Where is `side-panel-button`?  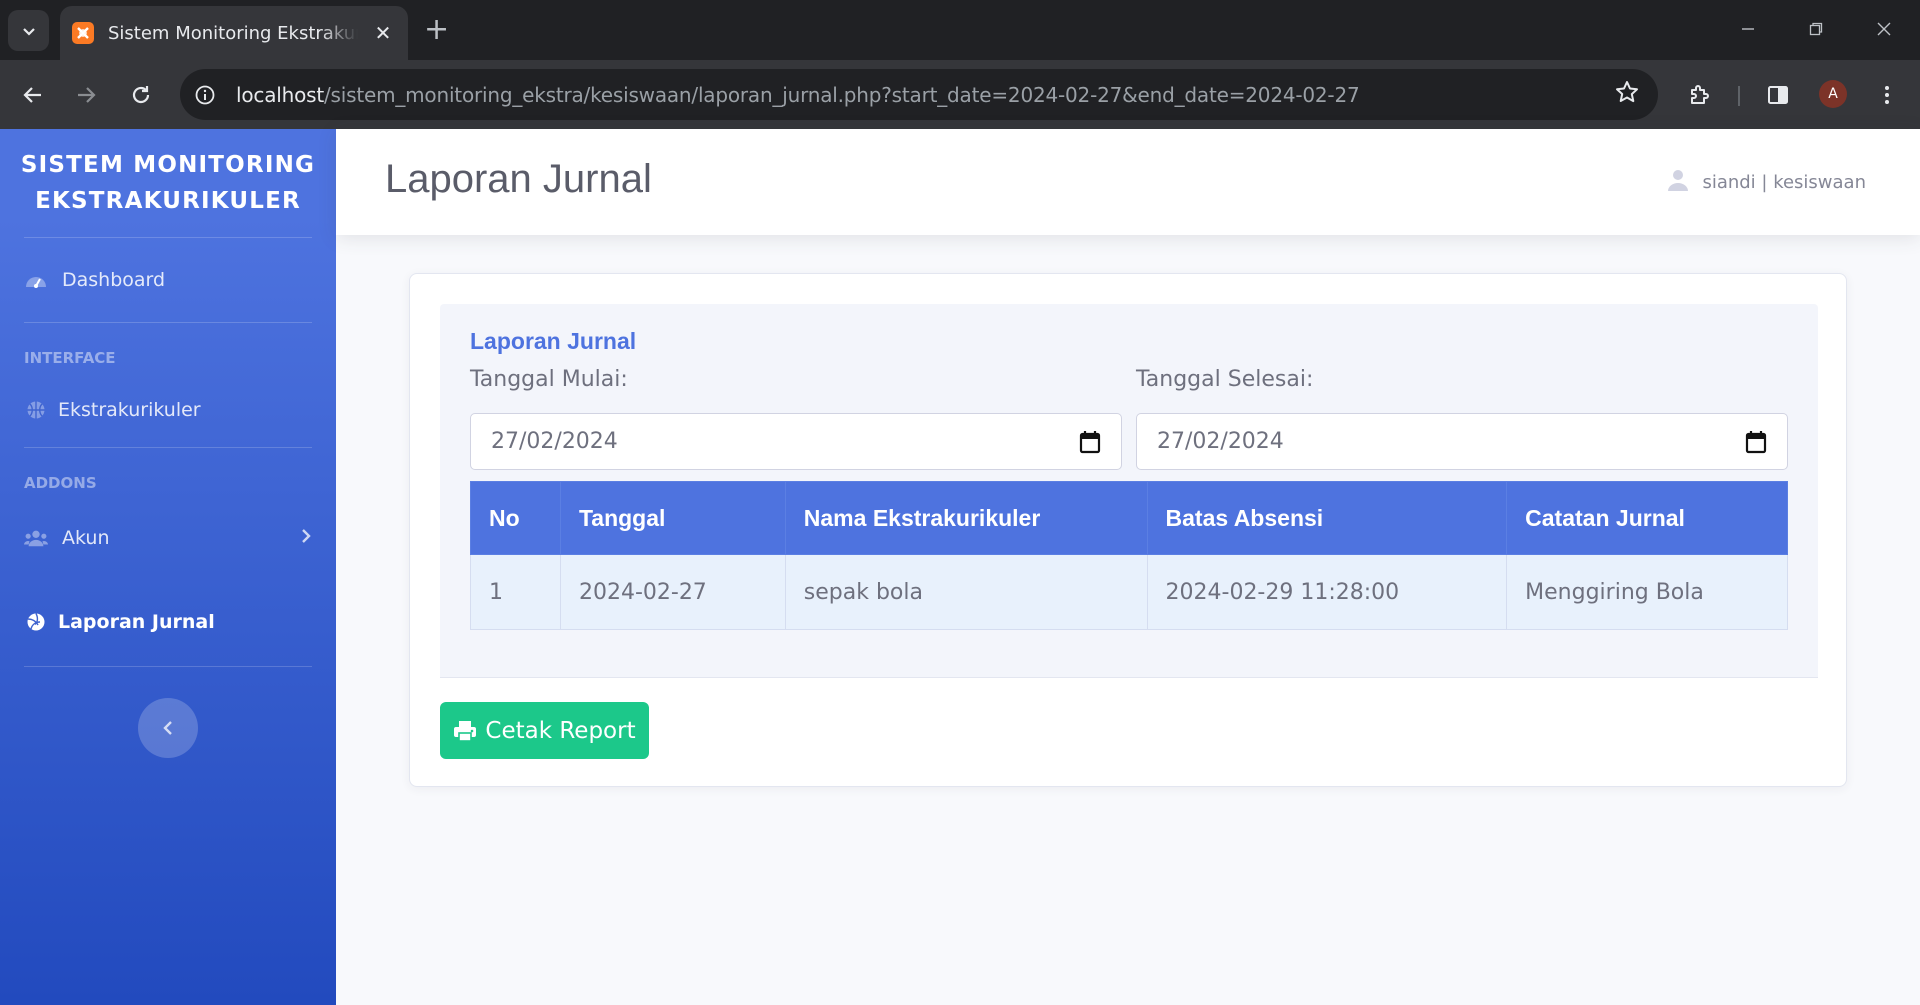
side-panel-button is located at coordinates (1778, 95).